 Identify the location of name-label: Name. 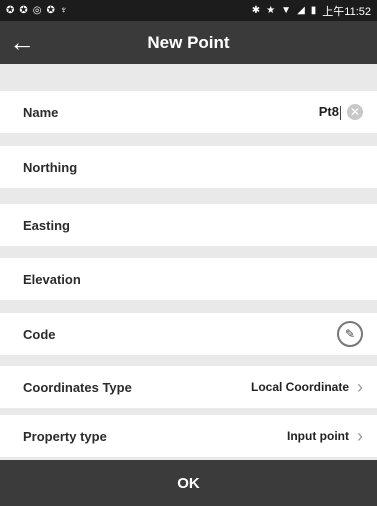
(41, 112).